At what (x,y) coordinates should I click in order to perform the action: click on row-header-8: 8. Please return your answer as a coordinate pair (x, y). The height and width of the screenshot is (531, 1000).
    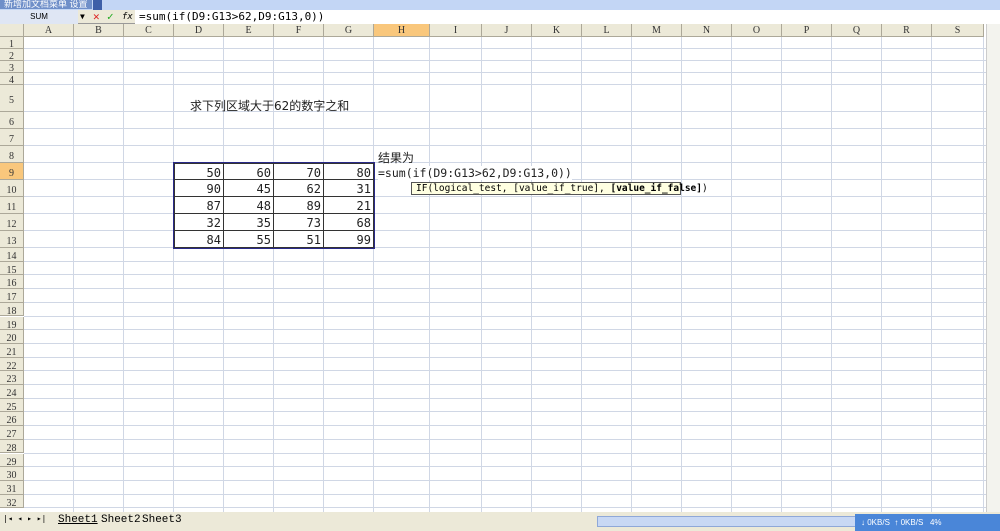
    Looking at the image, I should click on (12, 154).